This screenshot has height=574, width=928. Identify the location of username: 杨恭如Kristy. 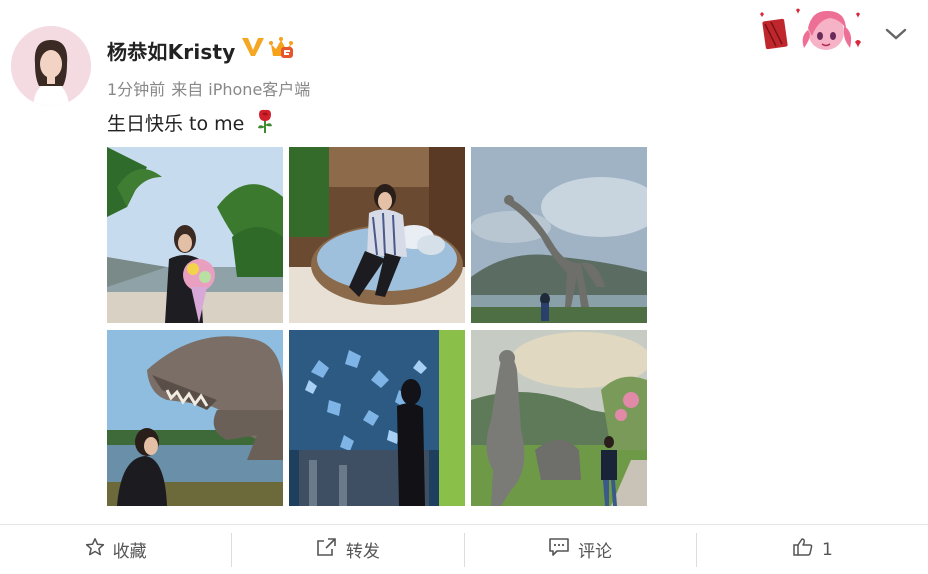
(171, 50).